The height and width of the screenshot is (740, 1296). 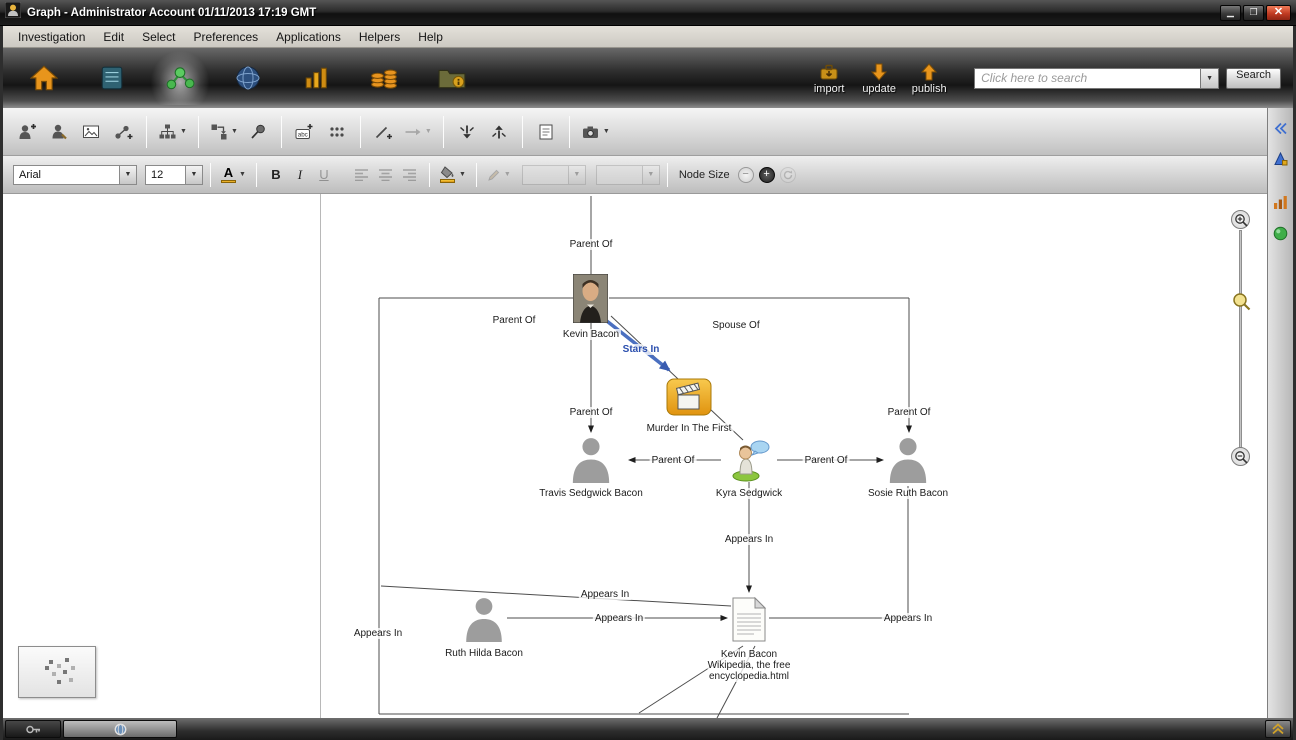 I want to click on node-sosie-ruth-bacon, so click(x=908, y=462).